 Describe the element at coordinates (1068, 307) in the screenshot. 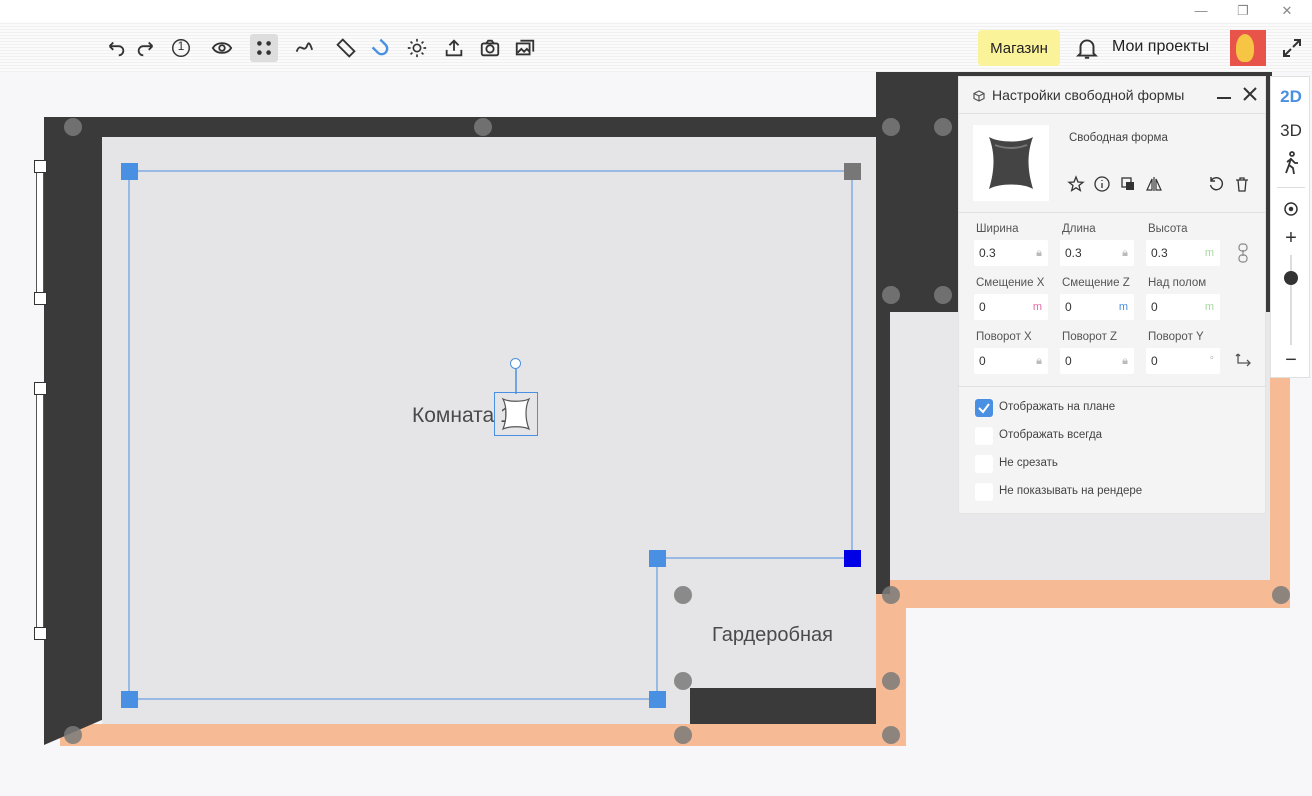

I see `offset-z-value: 0` at that location.